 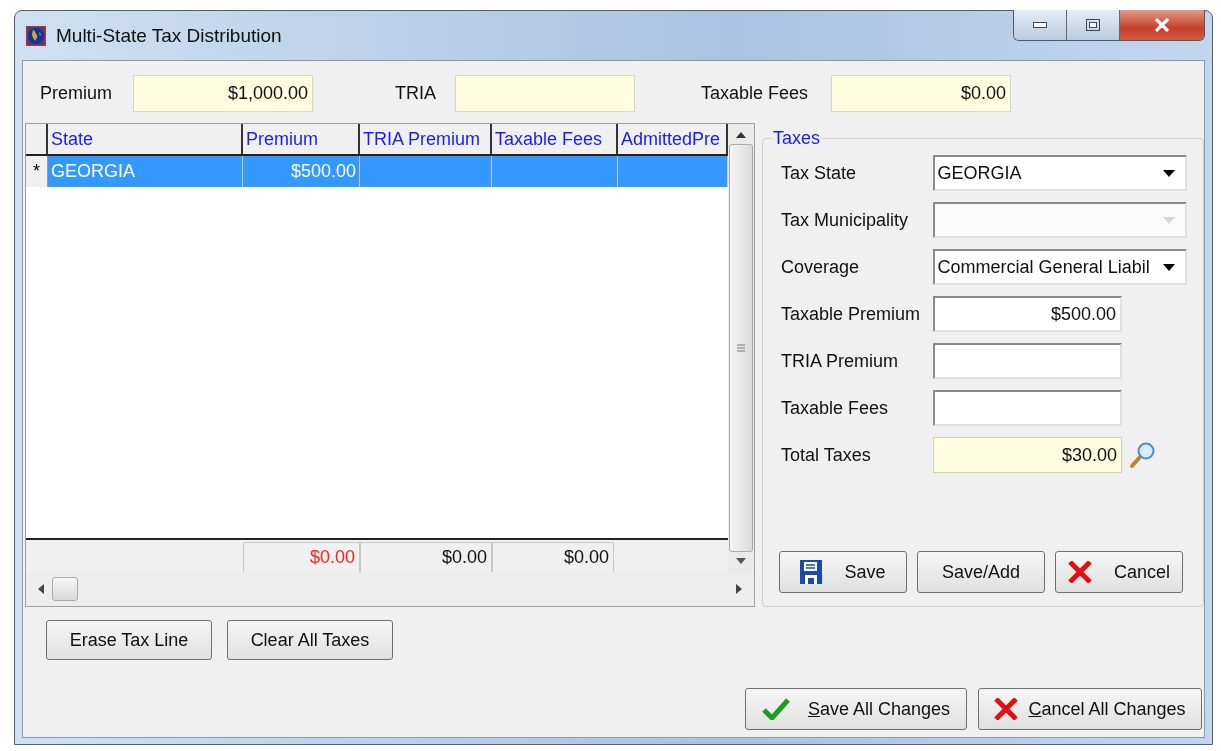 What do you see at coordinates (981, 572) in the screenshot?
I see `form-button: Save/Add` at bounding box center [981, 572].